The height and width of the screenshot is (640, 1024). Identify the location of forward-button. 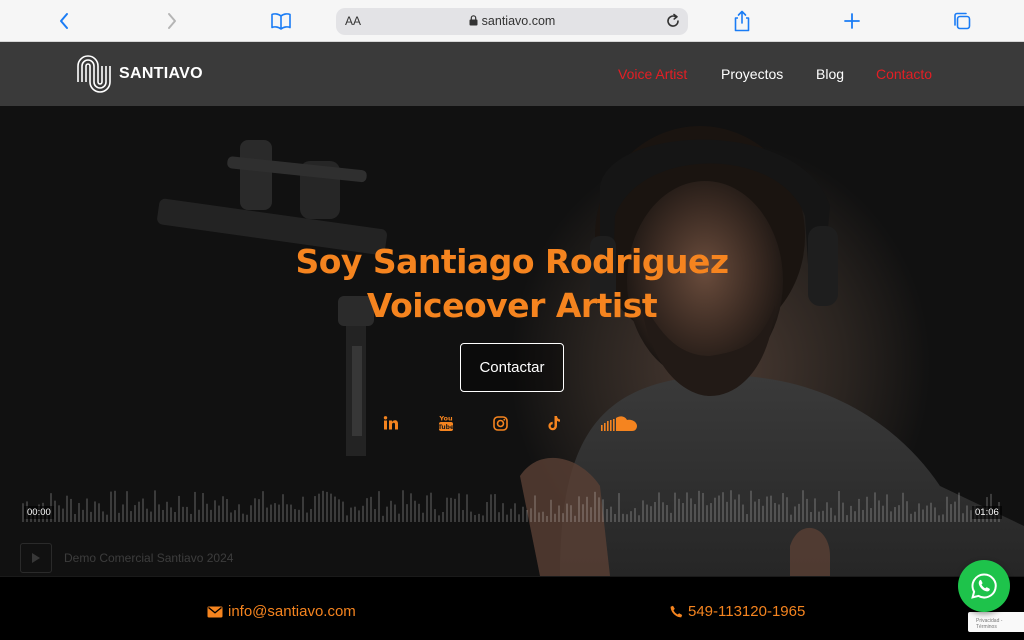
(172, 21).